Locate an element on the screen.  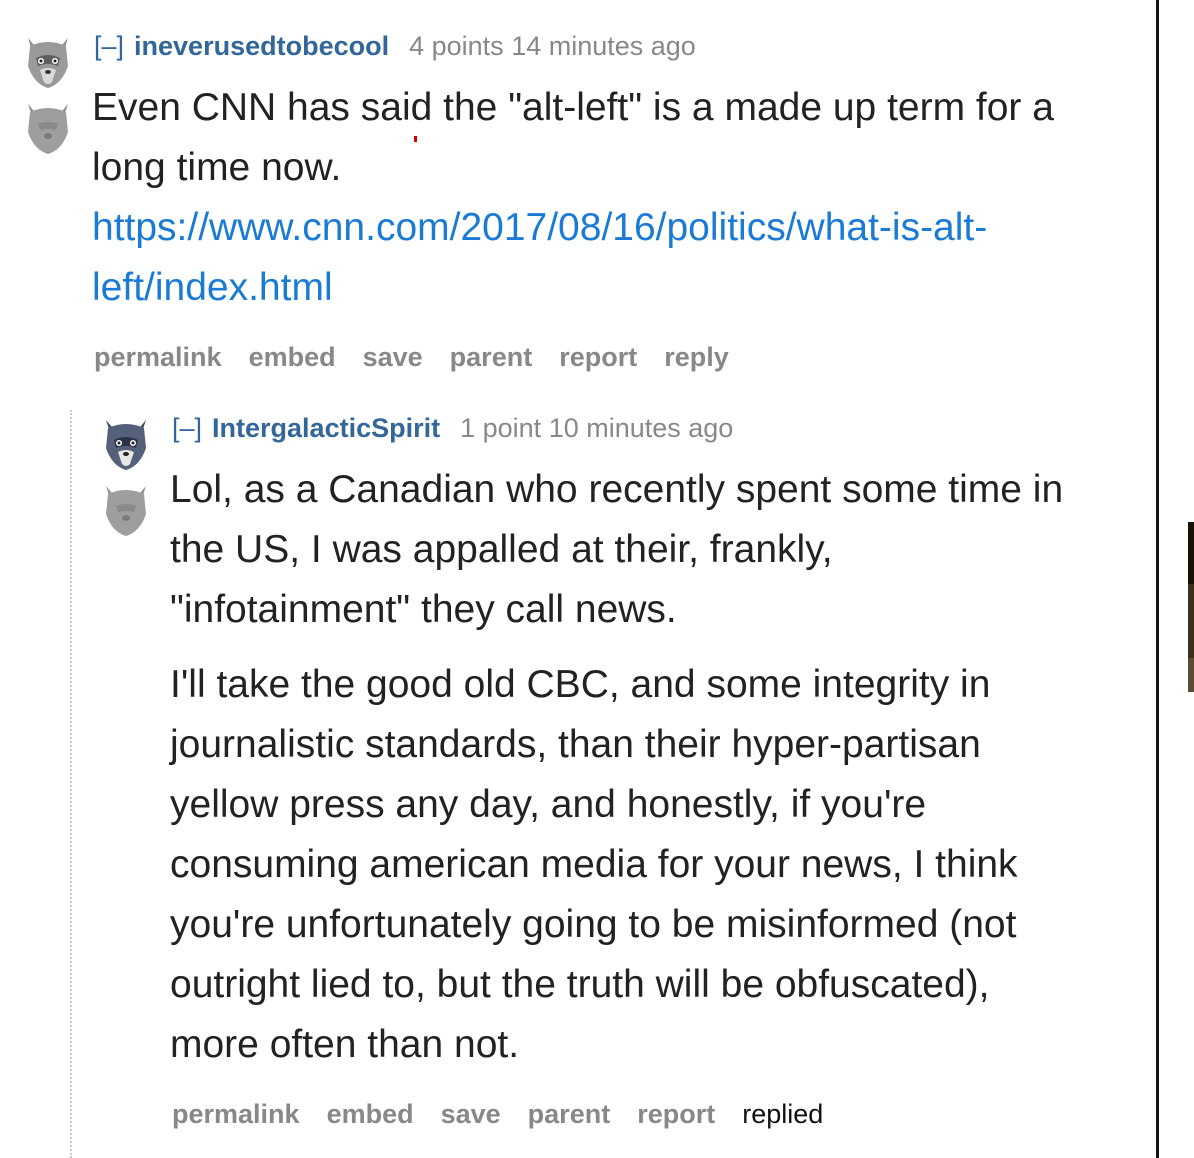
replied-status: replied is located at coordinates (783, 1114).